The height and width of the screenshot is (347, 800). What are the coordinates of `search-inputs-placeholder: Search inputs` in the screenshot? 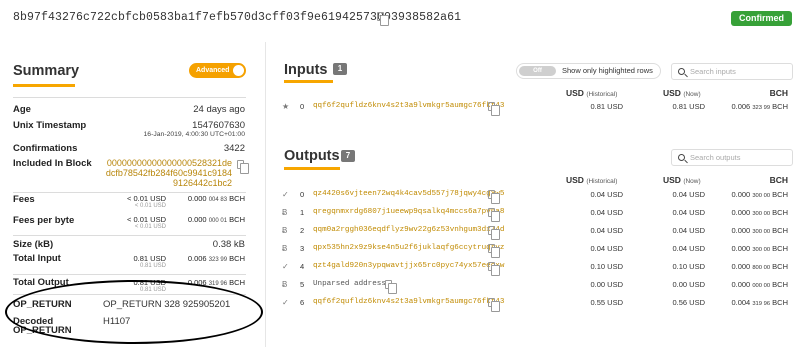 It's located at (713, 71).